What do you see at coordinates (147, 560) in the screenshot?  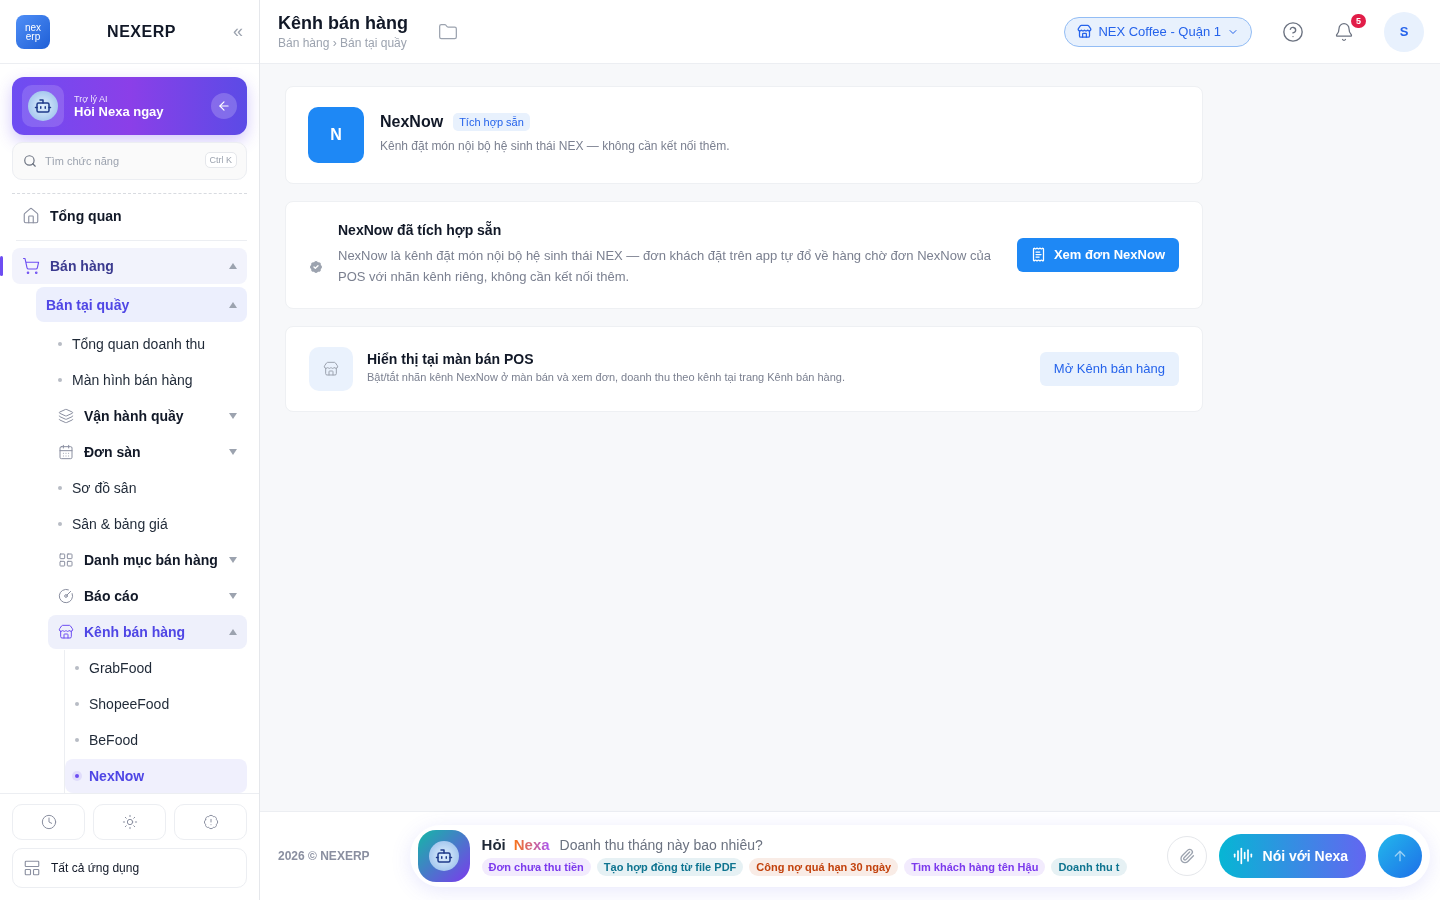 I see `sidebar-item: Danh mục bán hàng` at bounding box center [147, 560].